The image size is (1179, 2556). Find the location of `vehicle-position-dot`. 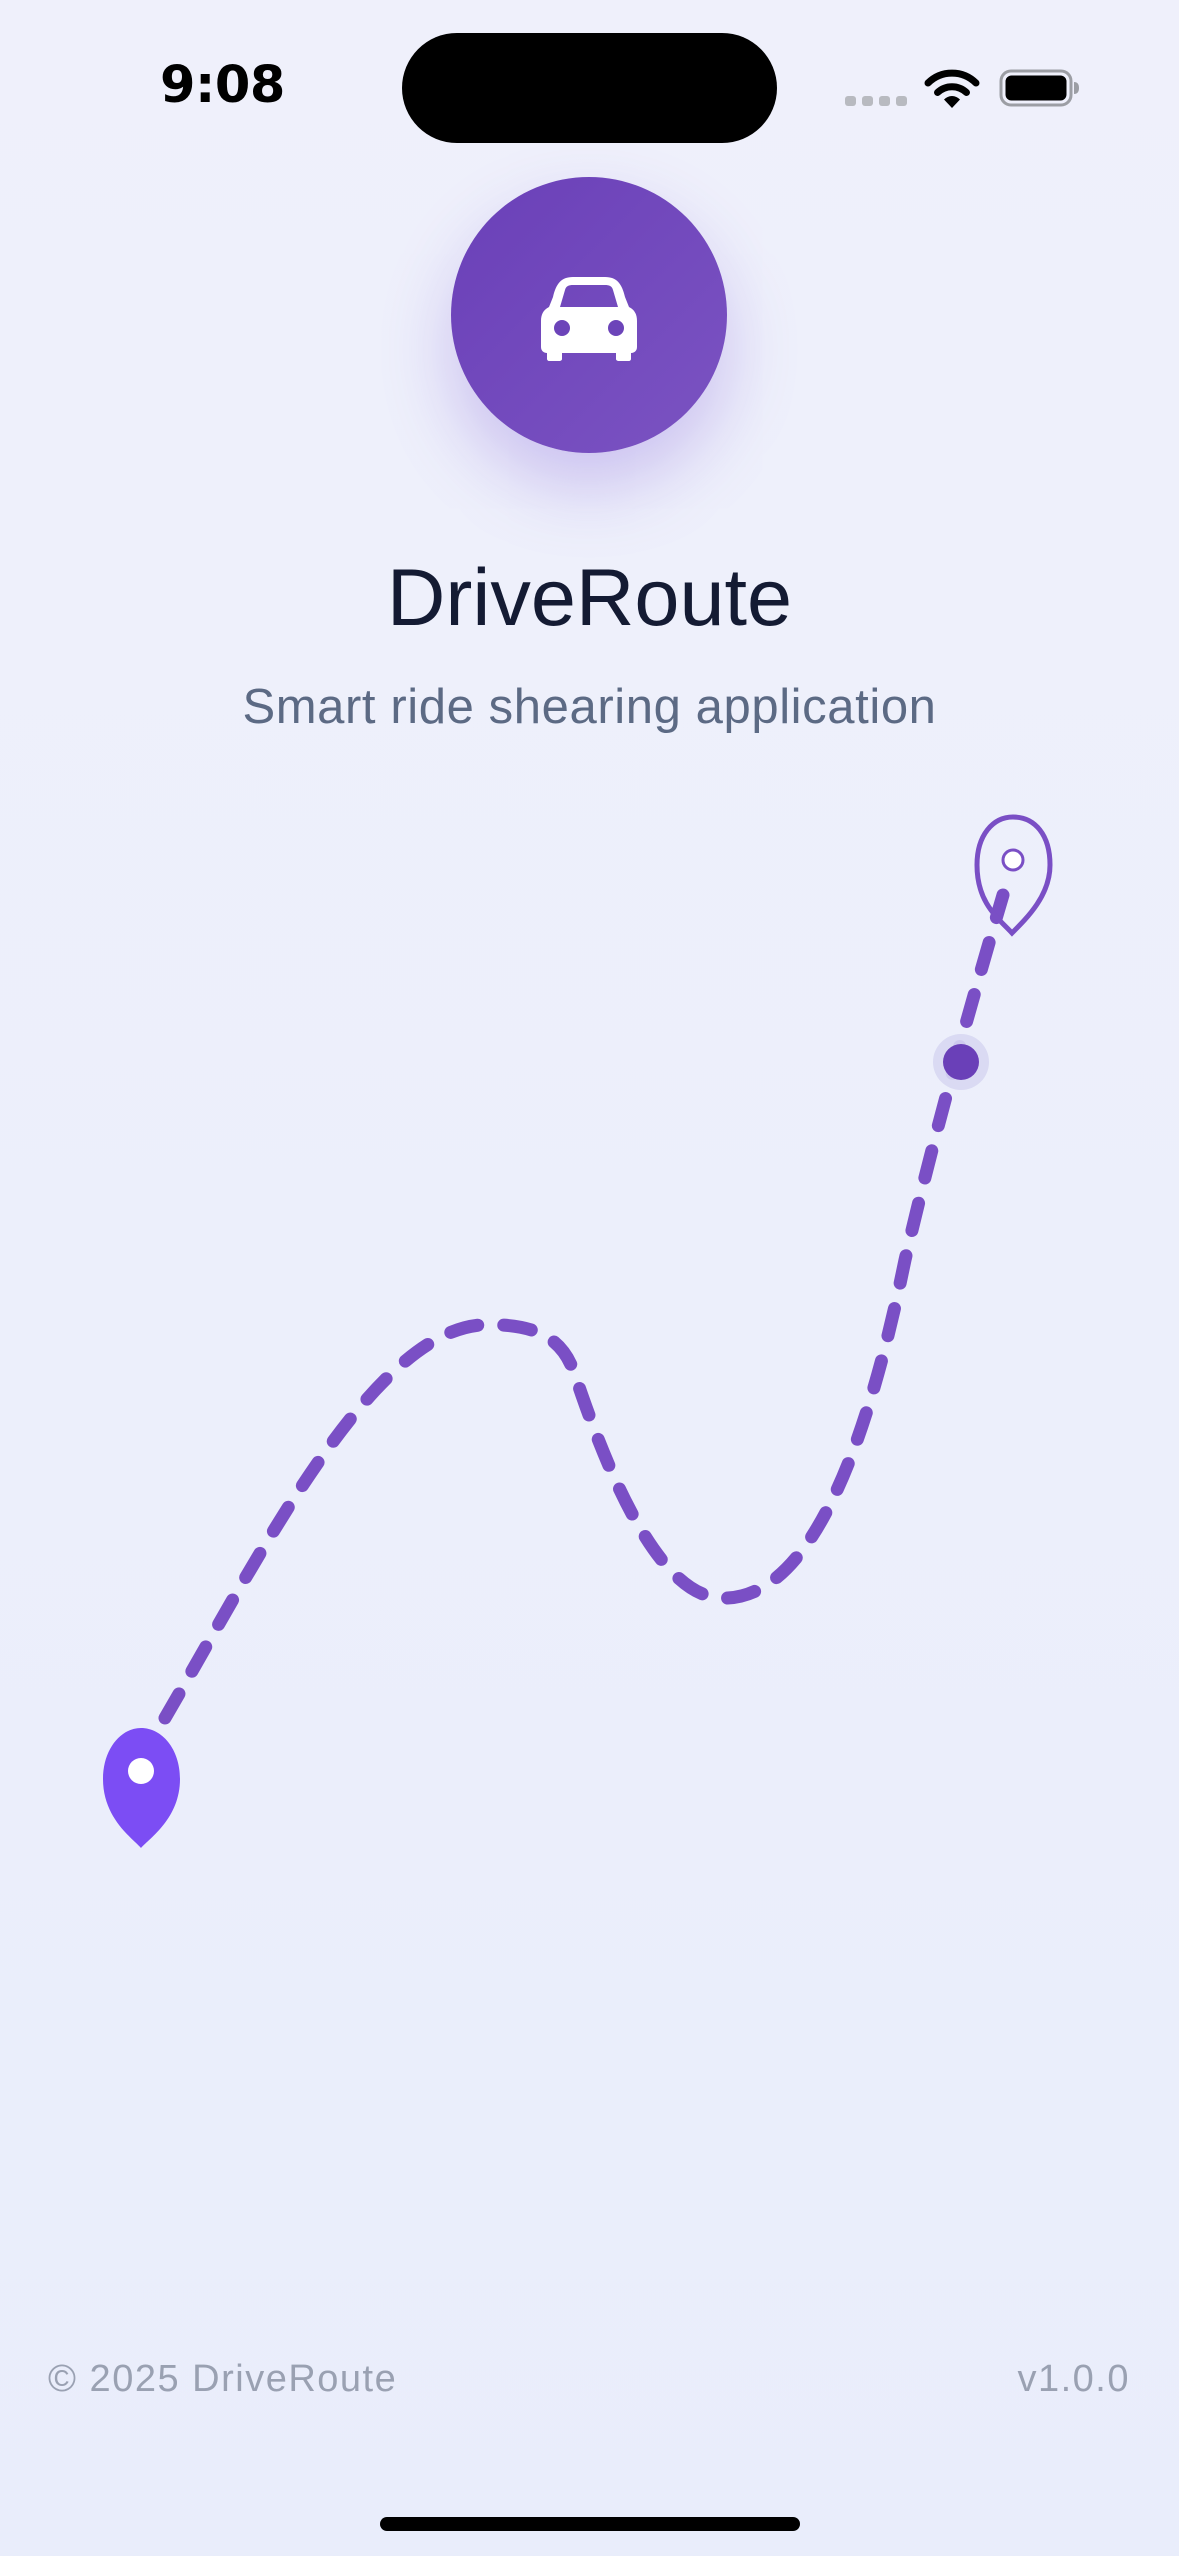

vehicle-position-dot is located at coordinates (961, 1062).